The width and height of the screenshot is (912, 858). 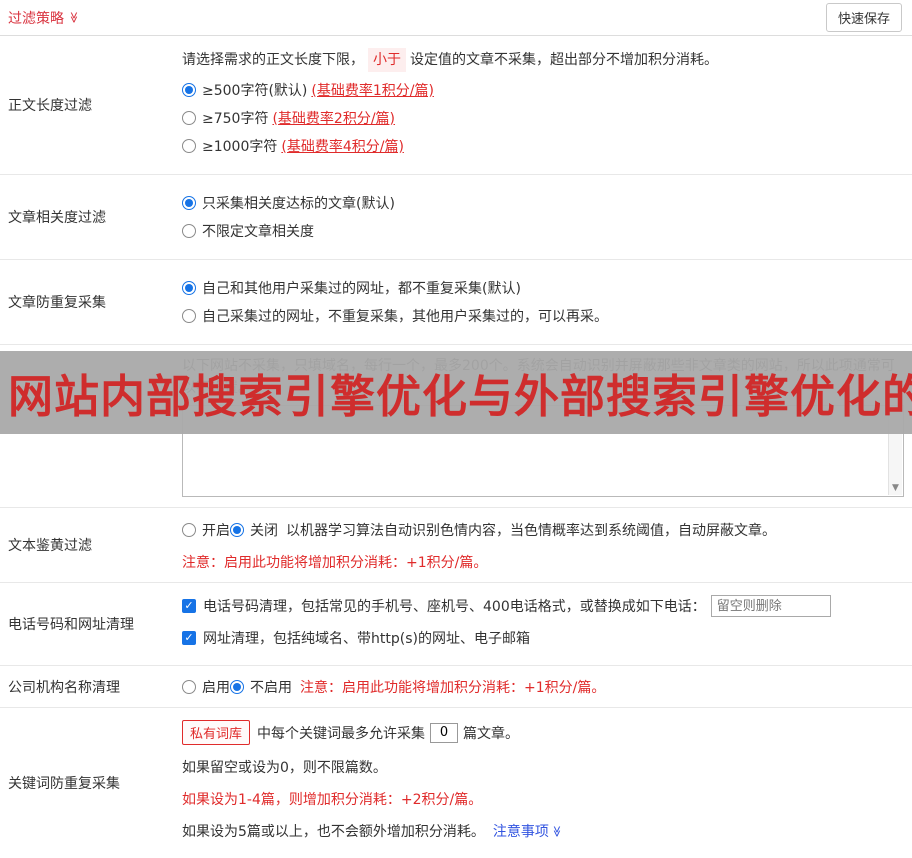 What do you see at coordinates (255, 91) in the screenshot?
I see `option-label: ≥500字符(默认)` at bounding box center [255, 91].